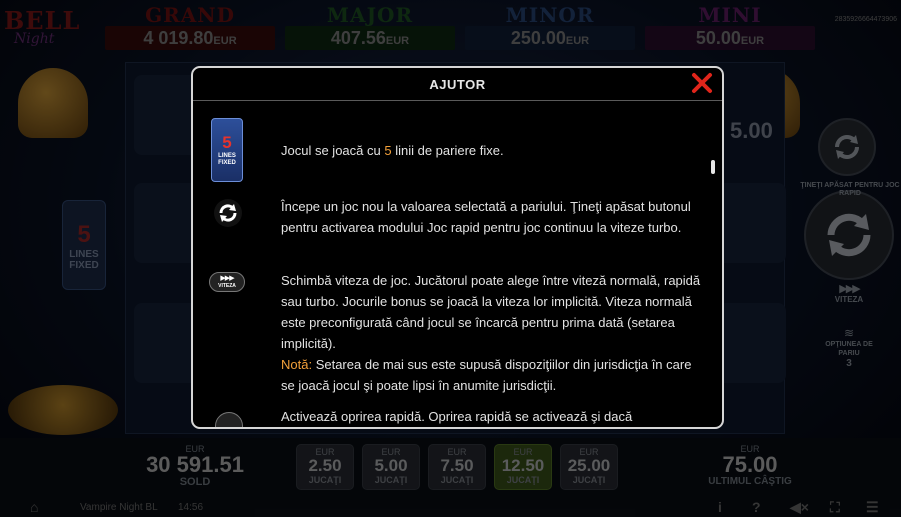 The width and height of the screenshot is (901, 517). I want to click on coins-decoration-icon, so click(63, 410).